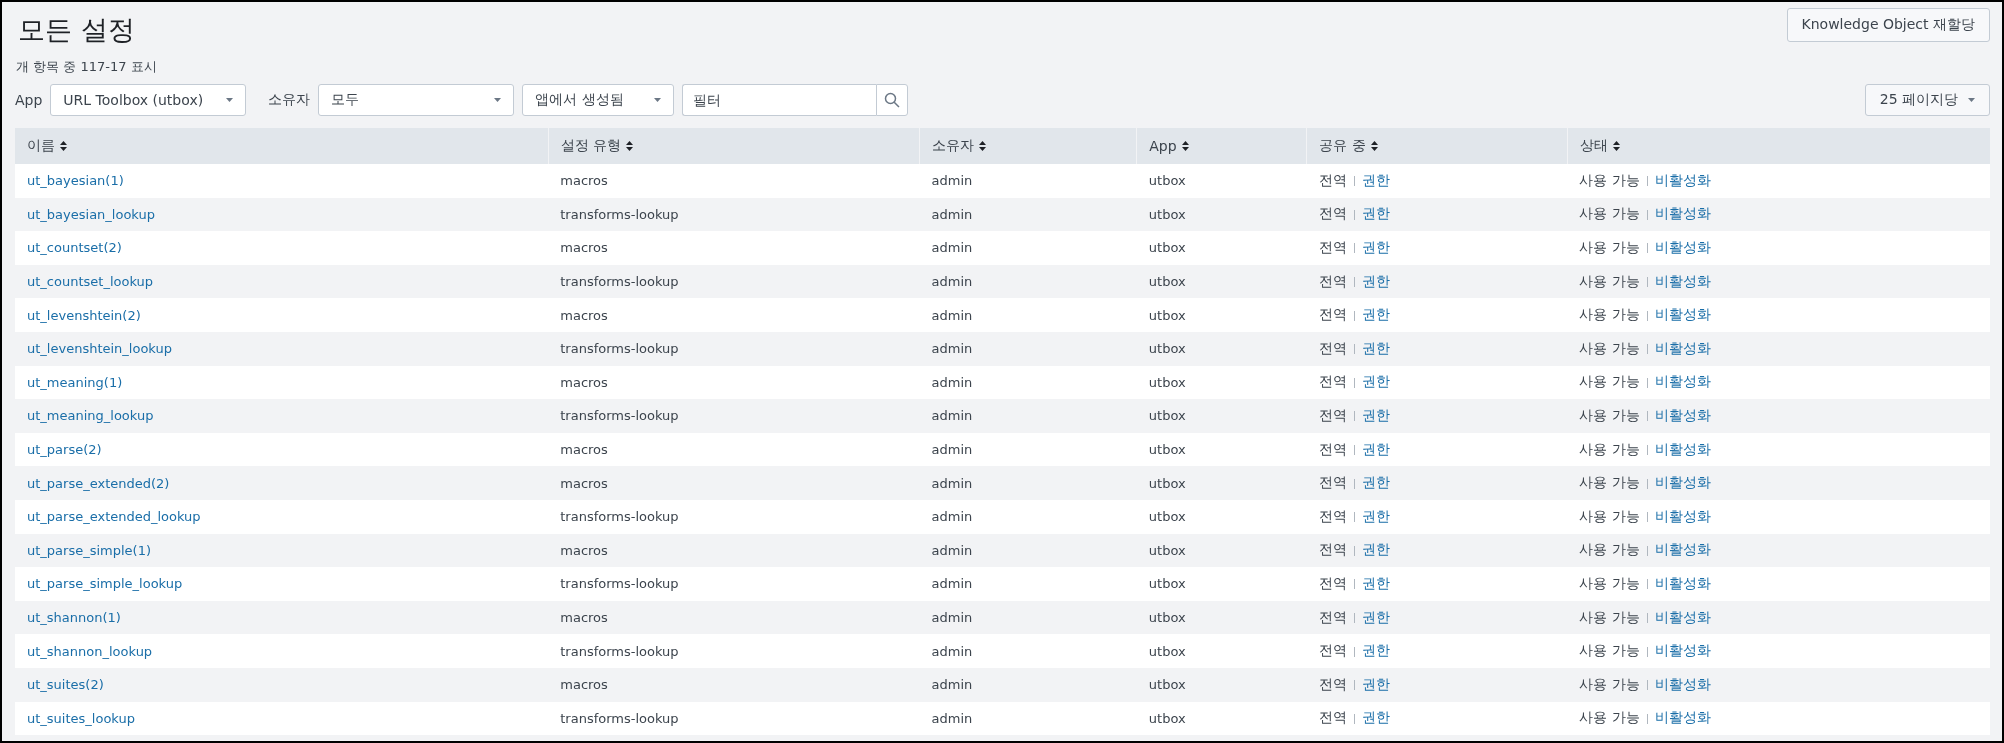 The width and height of the screenshot is (2004, 743). Describe the element at coordinates (148, 100) in the screenshot. I see `app-dropdown: URL Toolbox (utbox)` at that location.